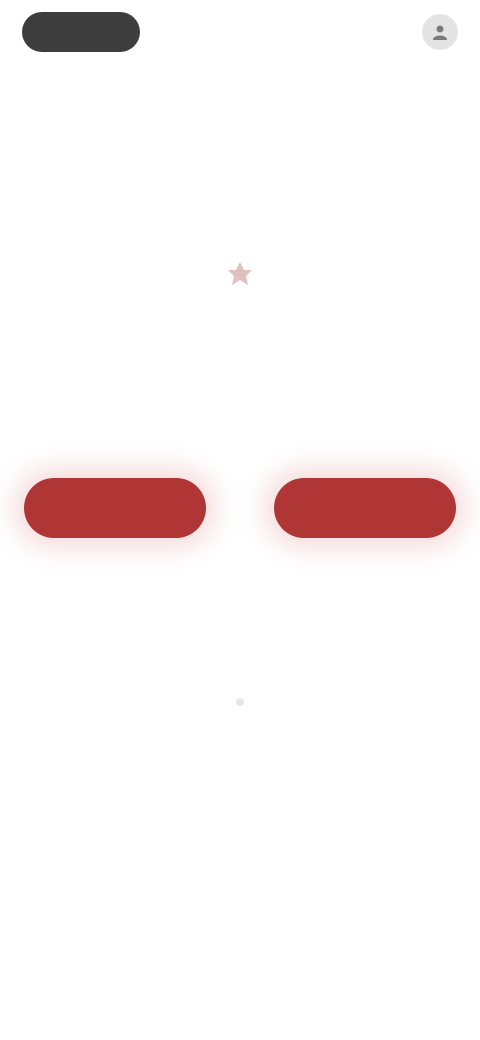 This screenshot has width=480, height=1040. I want to click on page-title, so click(240, 368).